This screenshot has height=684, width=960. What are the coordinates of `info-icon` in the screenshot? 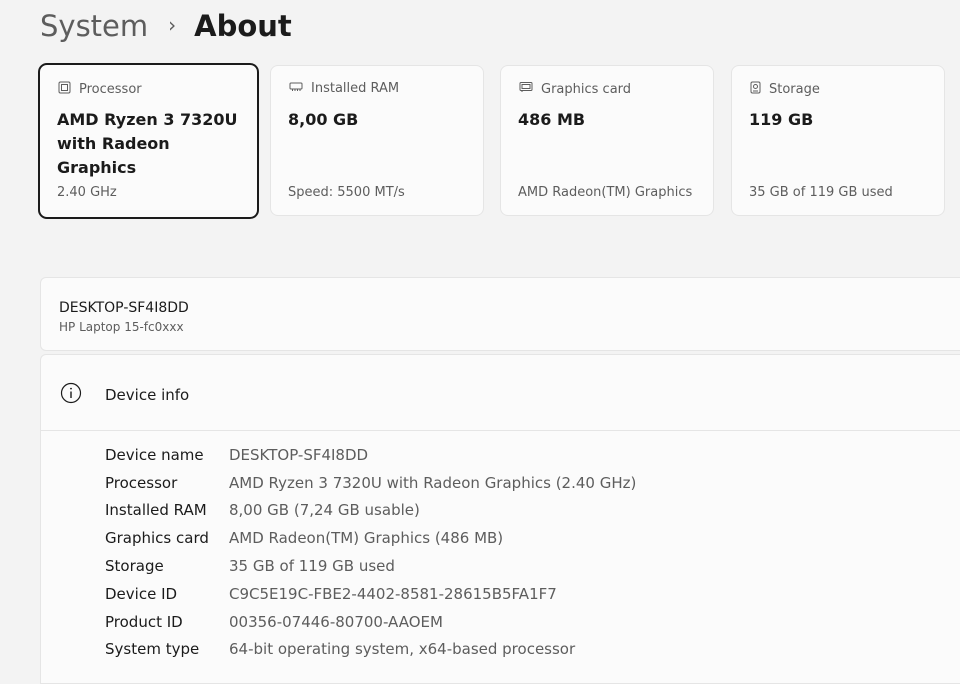 It's located at (71, 395).